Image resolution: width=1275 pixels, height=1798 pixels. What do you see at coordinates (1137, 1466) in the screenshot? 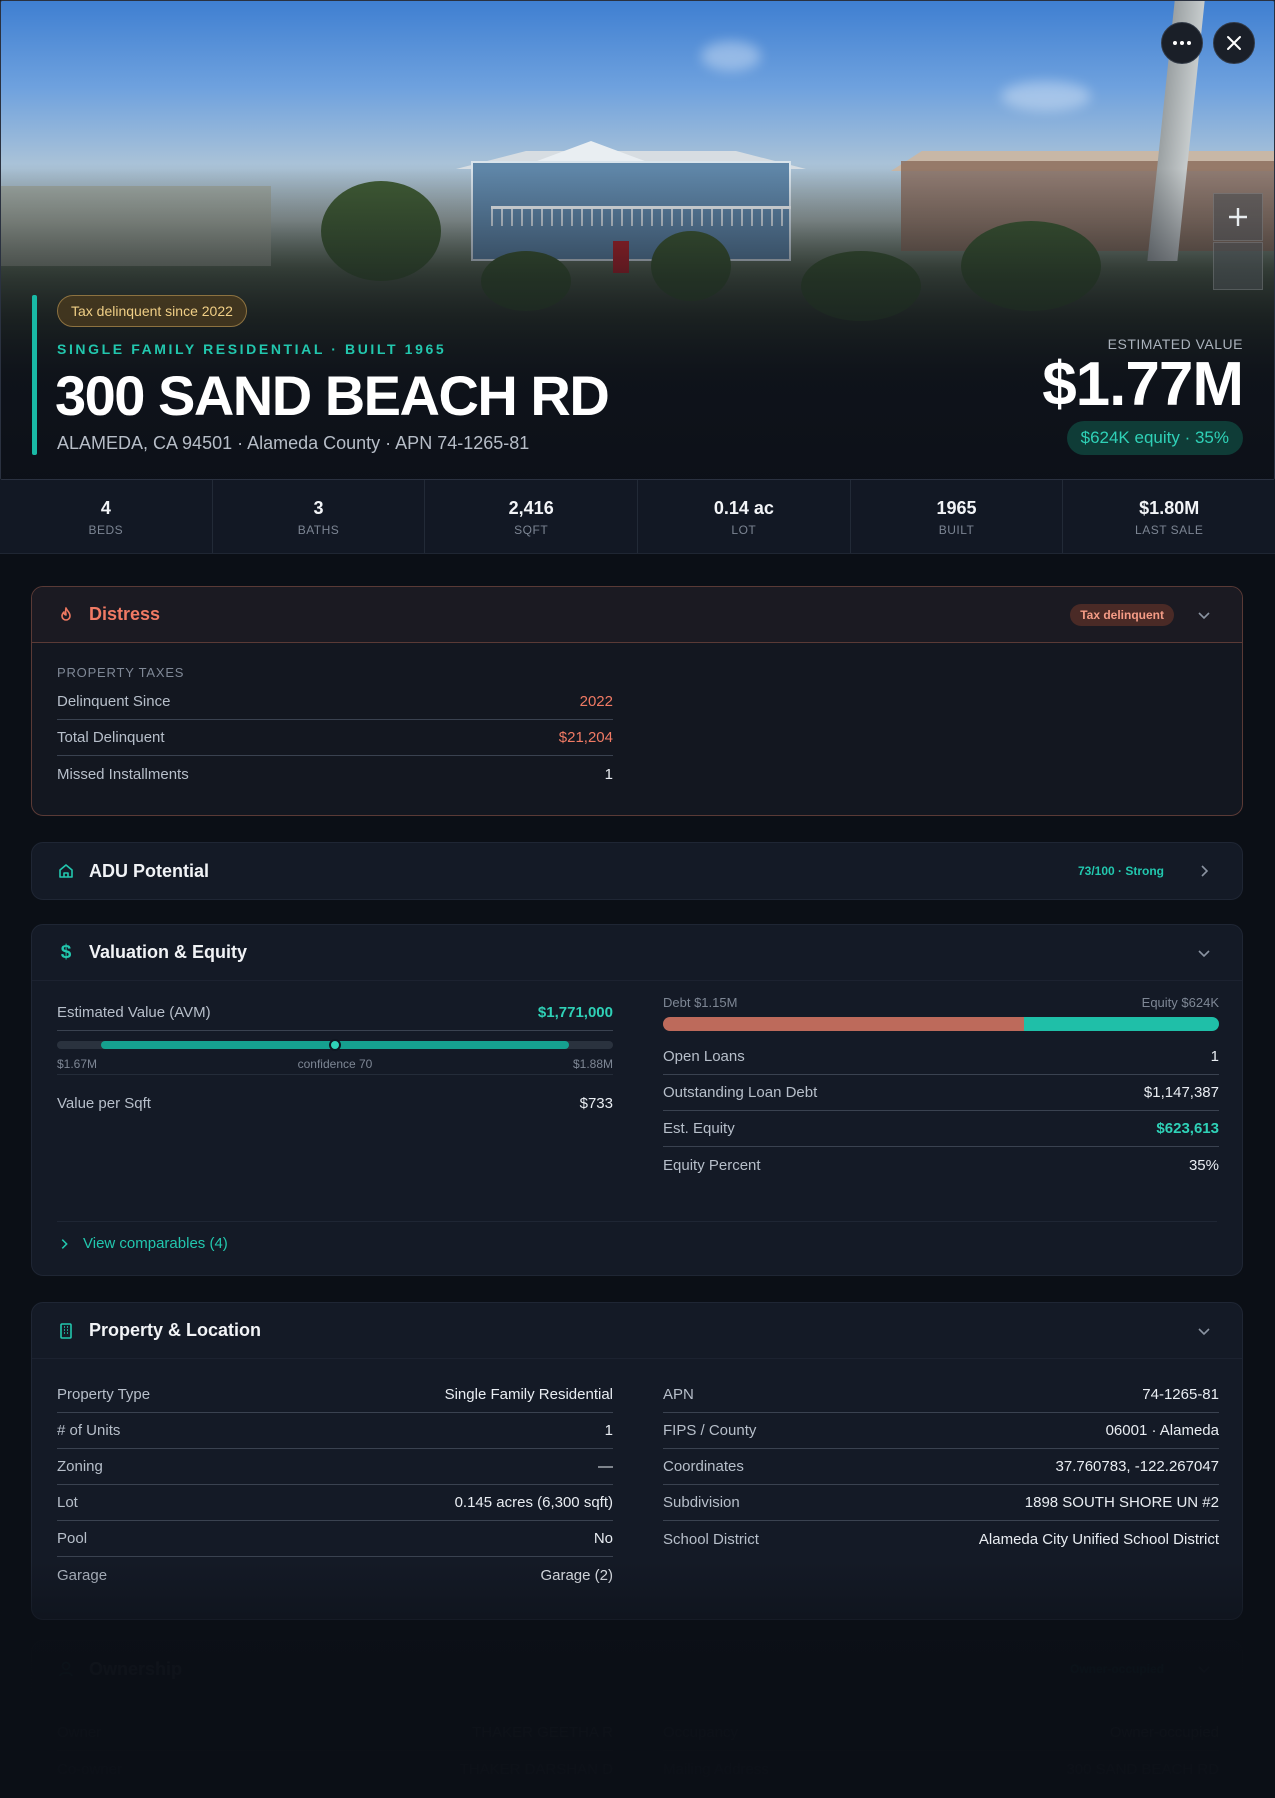
I see `row-value: 37.760783, -122.267047` at bounding box center [1137, 1466].